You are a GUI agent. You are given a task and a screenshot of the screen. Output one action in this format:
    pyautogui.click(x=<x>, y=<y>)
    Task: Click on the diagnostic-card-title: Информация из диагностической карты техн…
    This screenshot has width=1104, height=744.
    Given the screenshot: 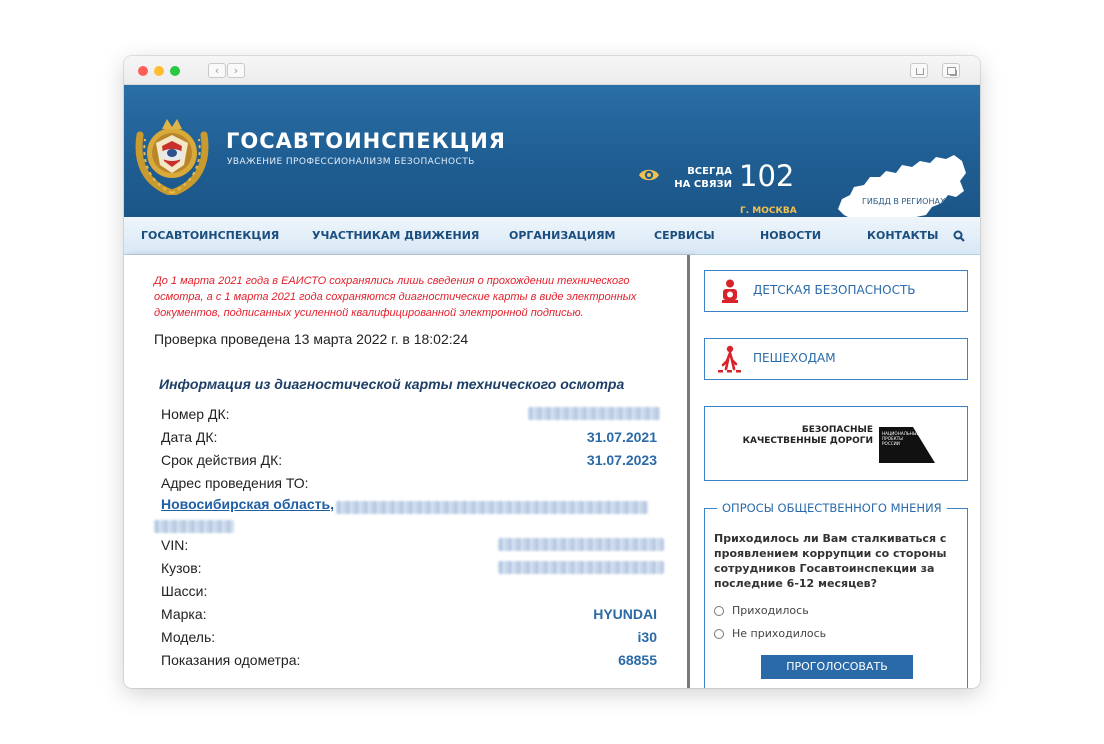 What is the action you would take?
    pyautogui.click(x=392, y=384)
    